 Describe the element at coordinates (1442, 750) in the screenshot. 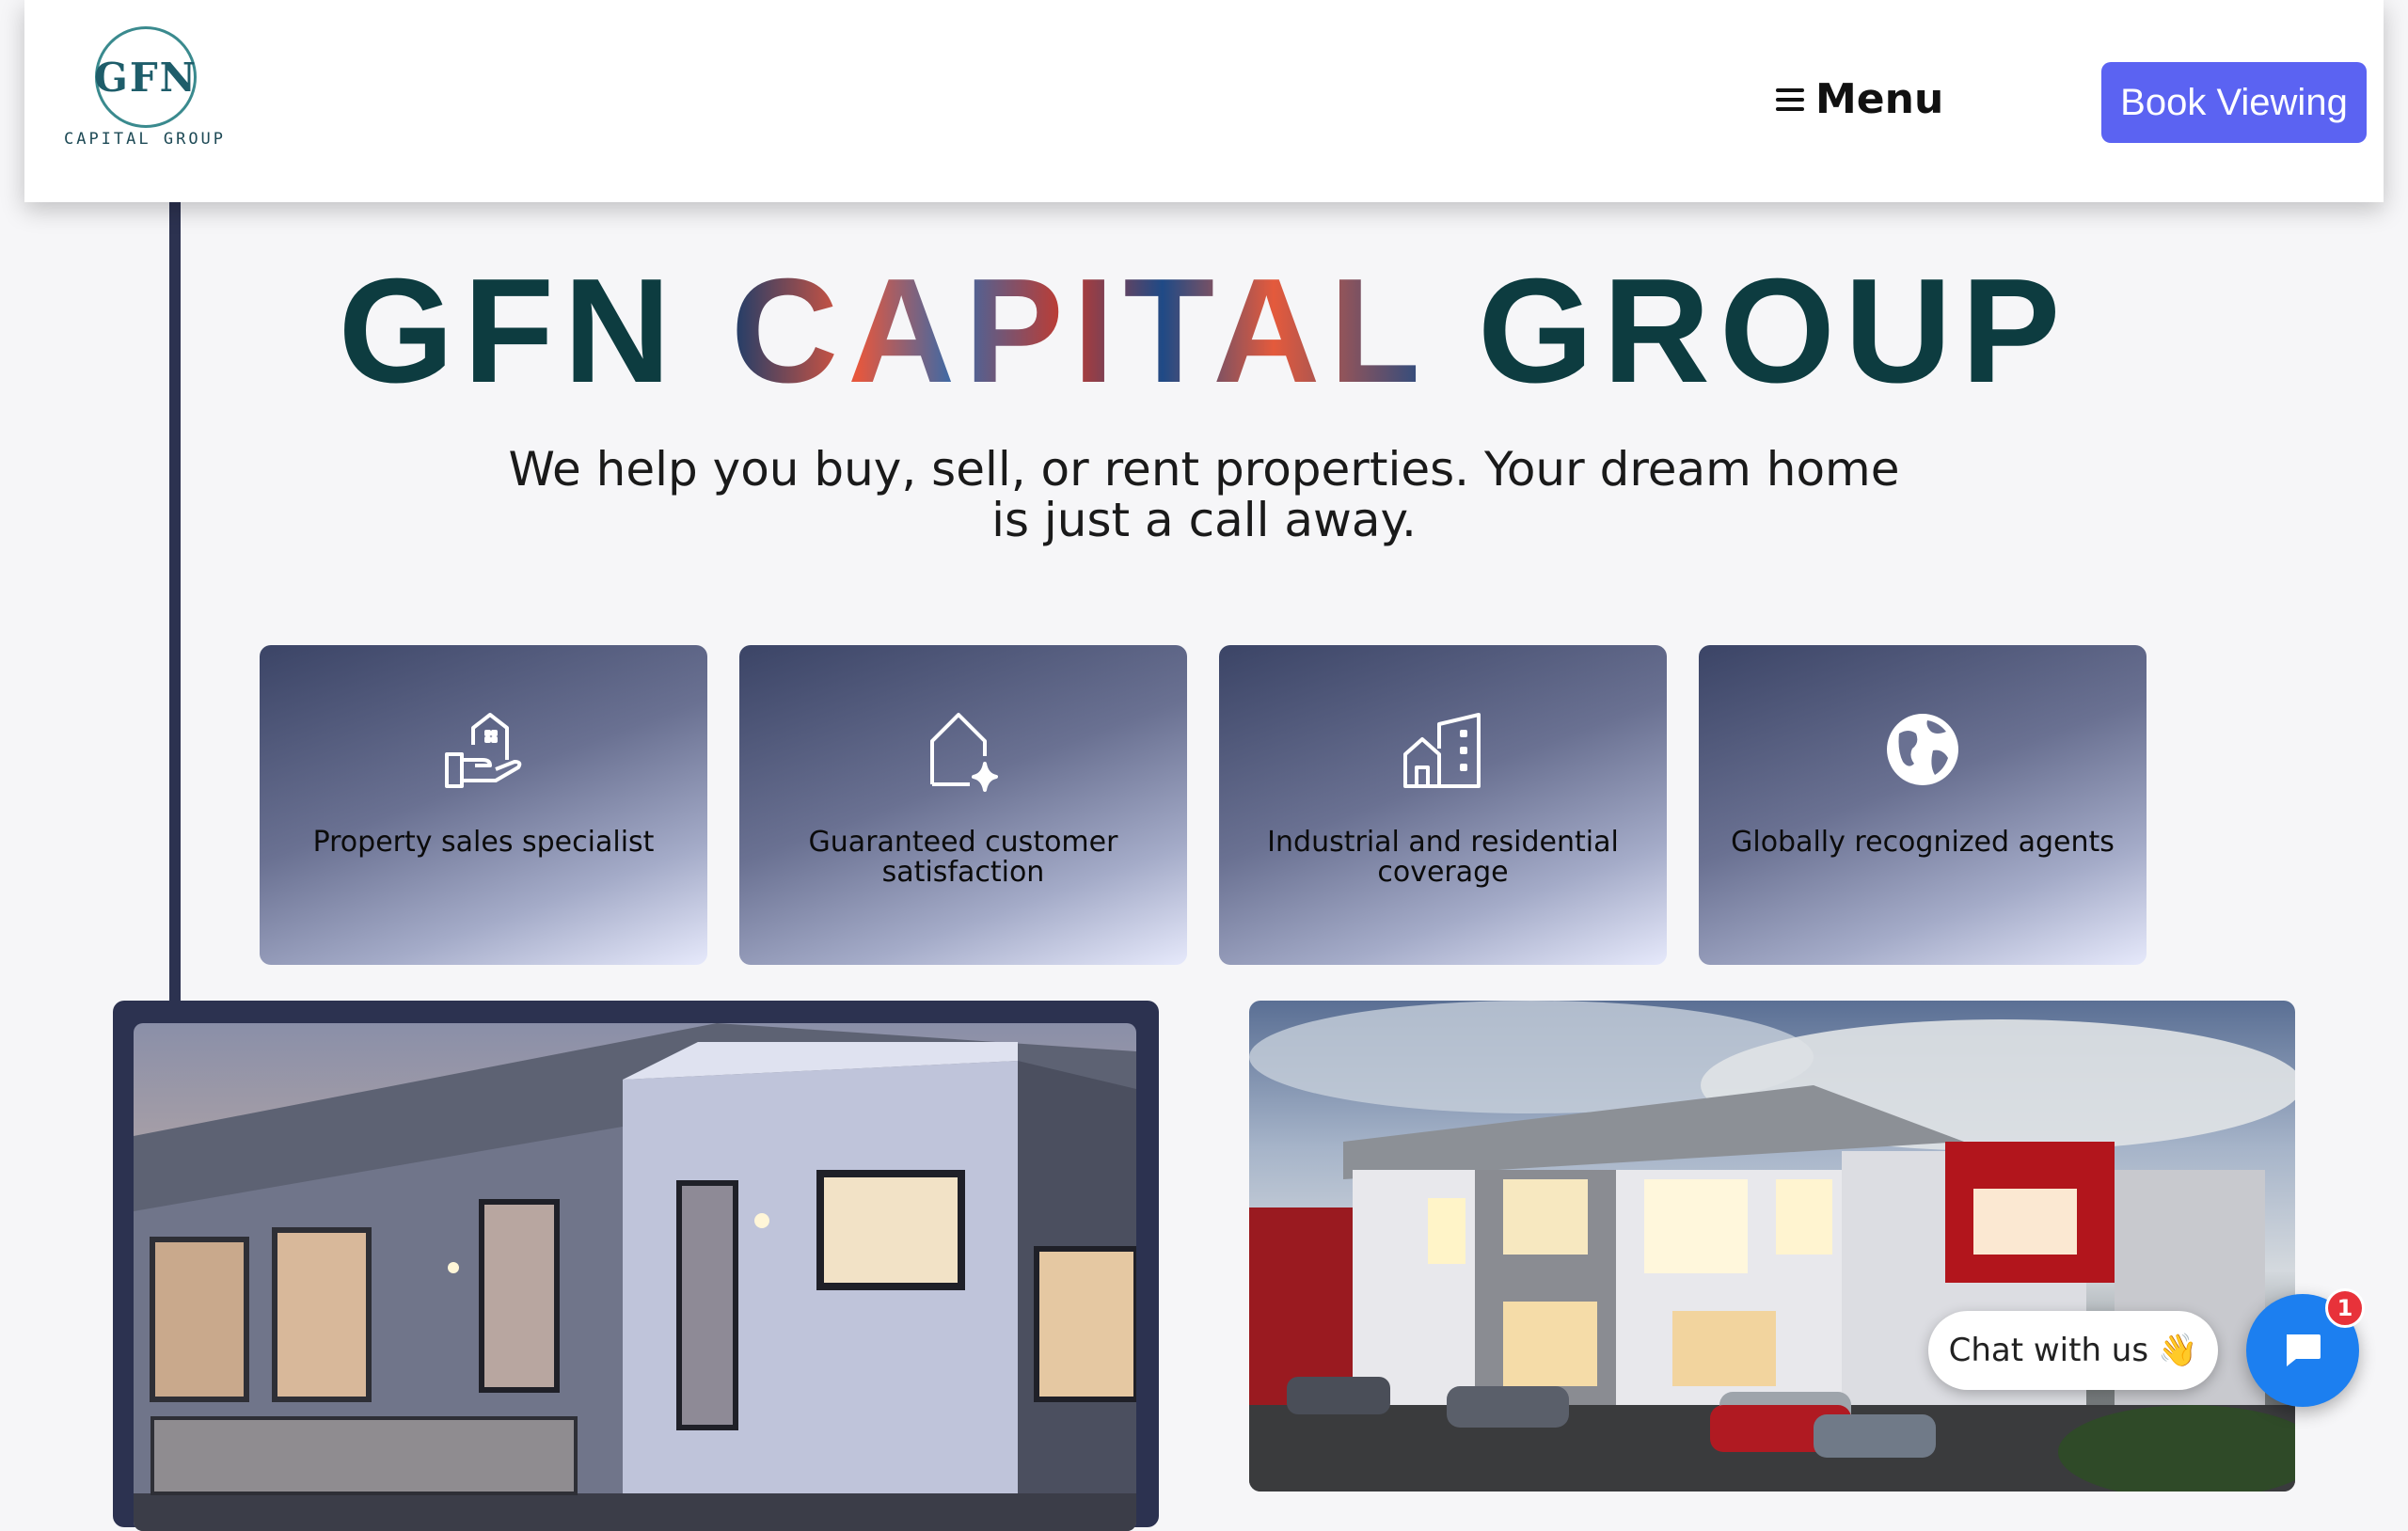

I see `buildings-icon` at that location.